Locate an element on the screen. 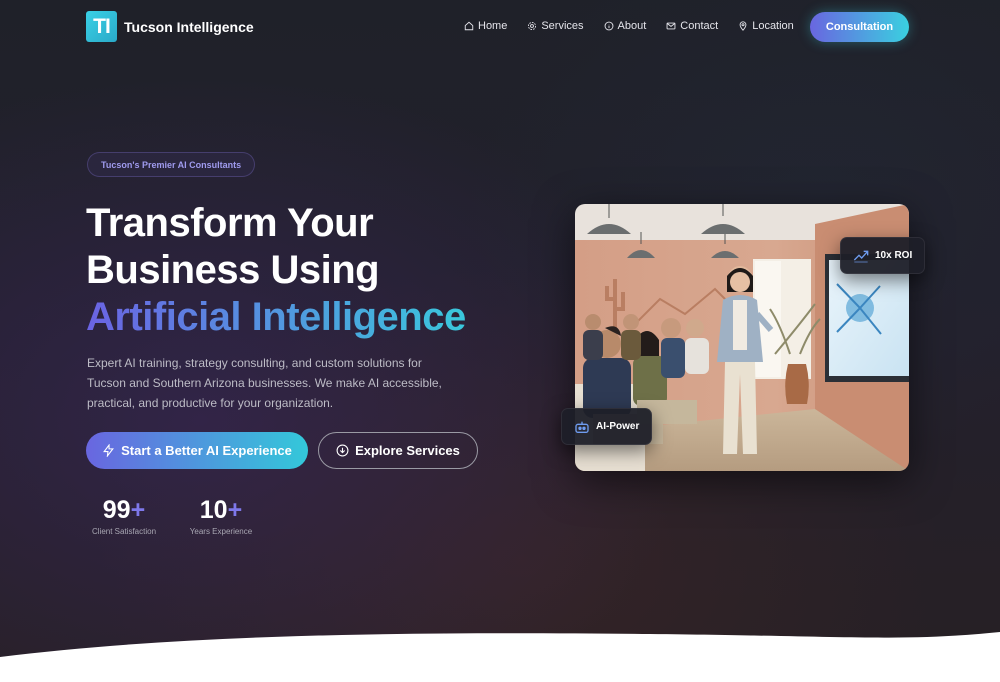  mail-icon is located at coordinates (671, 26).